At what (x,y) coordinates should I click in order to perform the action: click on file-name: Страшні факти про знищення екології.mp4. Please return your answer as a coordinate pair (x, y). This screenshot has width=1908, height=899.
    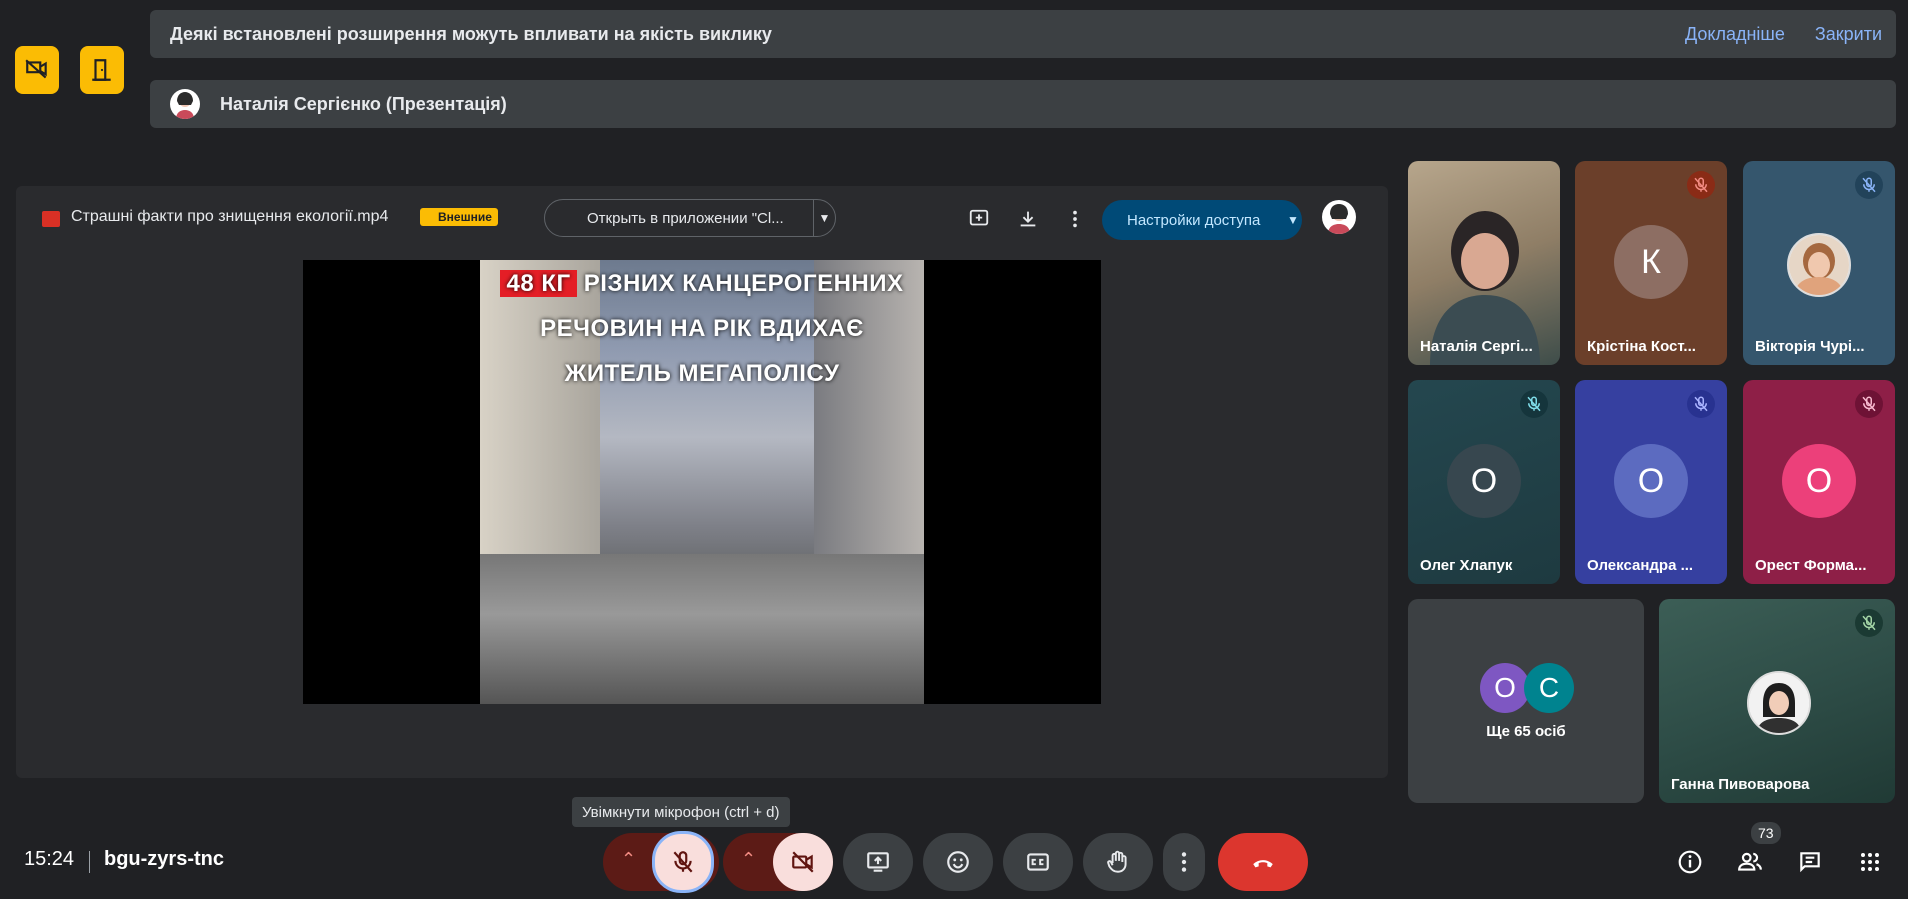
    Looking at the image, I should click on (230, 216).